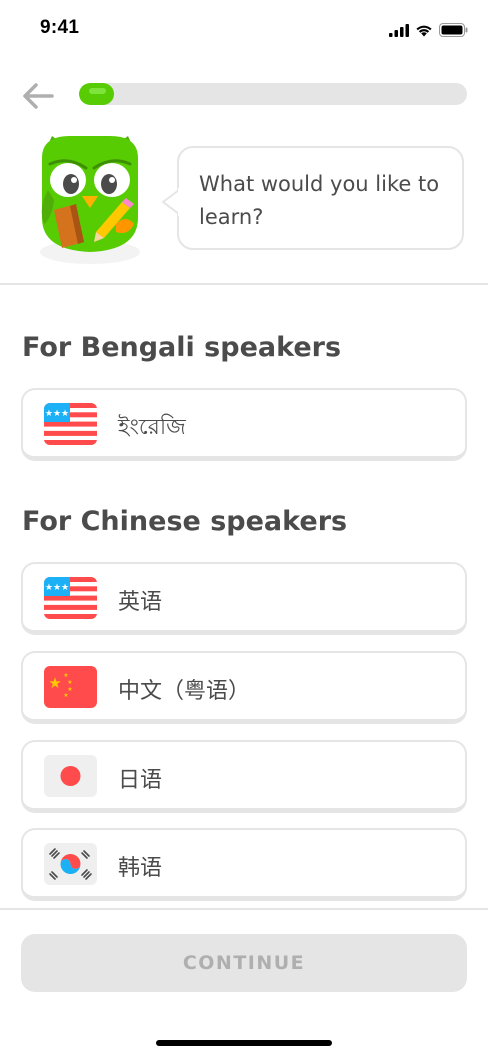 The width and height of the screenshot is (488, 1056). Describe the element at coordinates (185, 521) in the screenshot. I see `section-title-chinese: For Chinese speakers` at that location.